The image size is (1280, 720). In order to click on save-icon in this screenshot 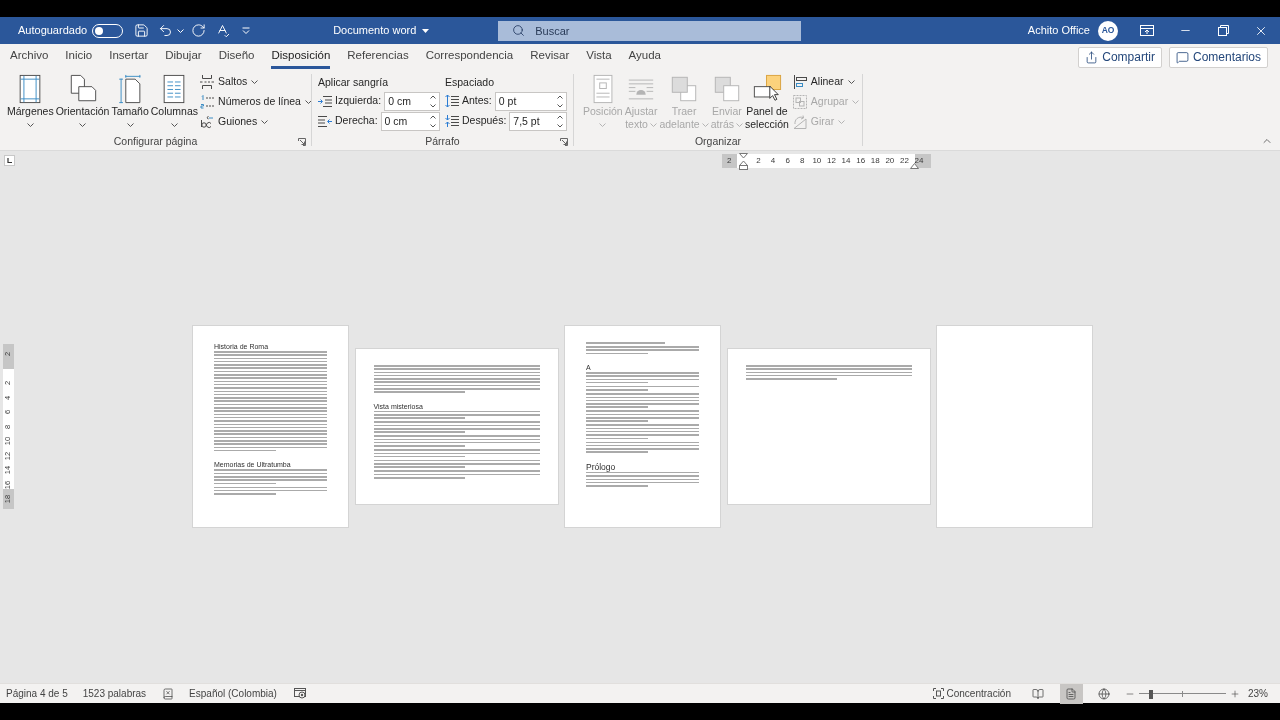, I will do `click(142, 30)`.